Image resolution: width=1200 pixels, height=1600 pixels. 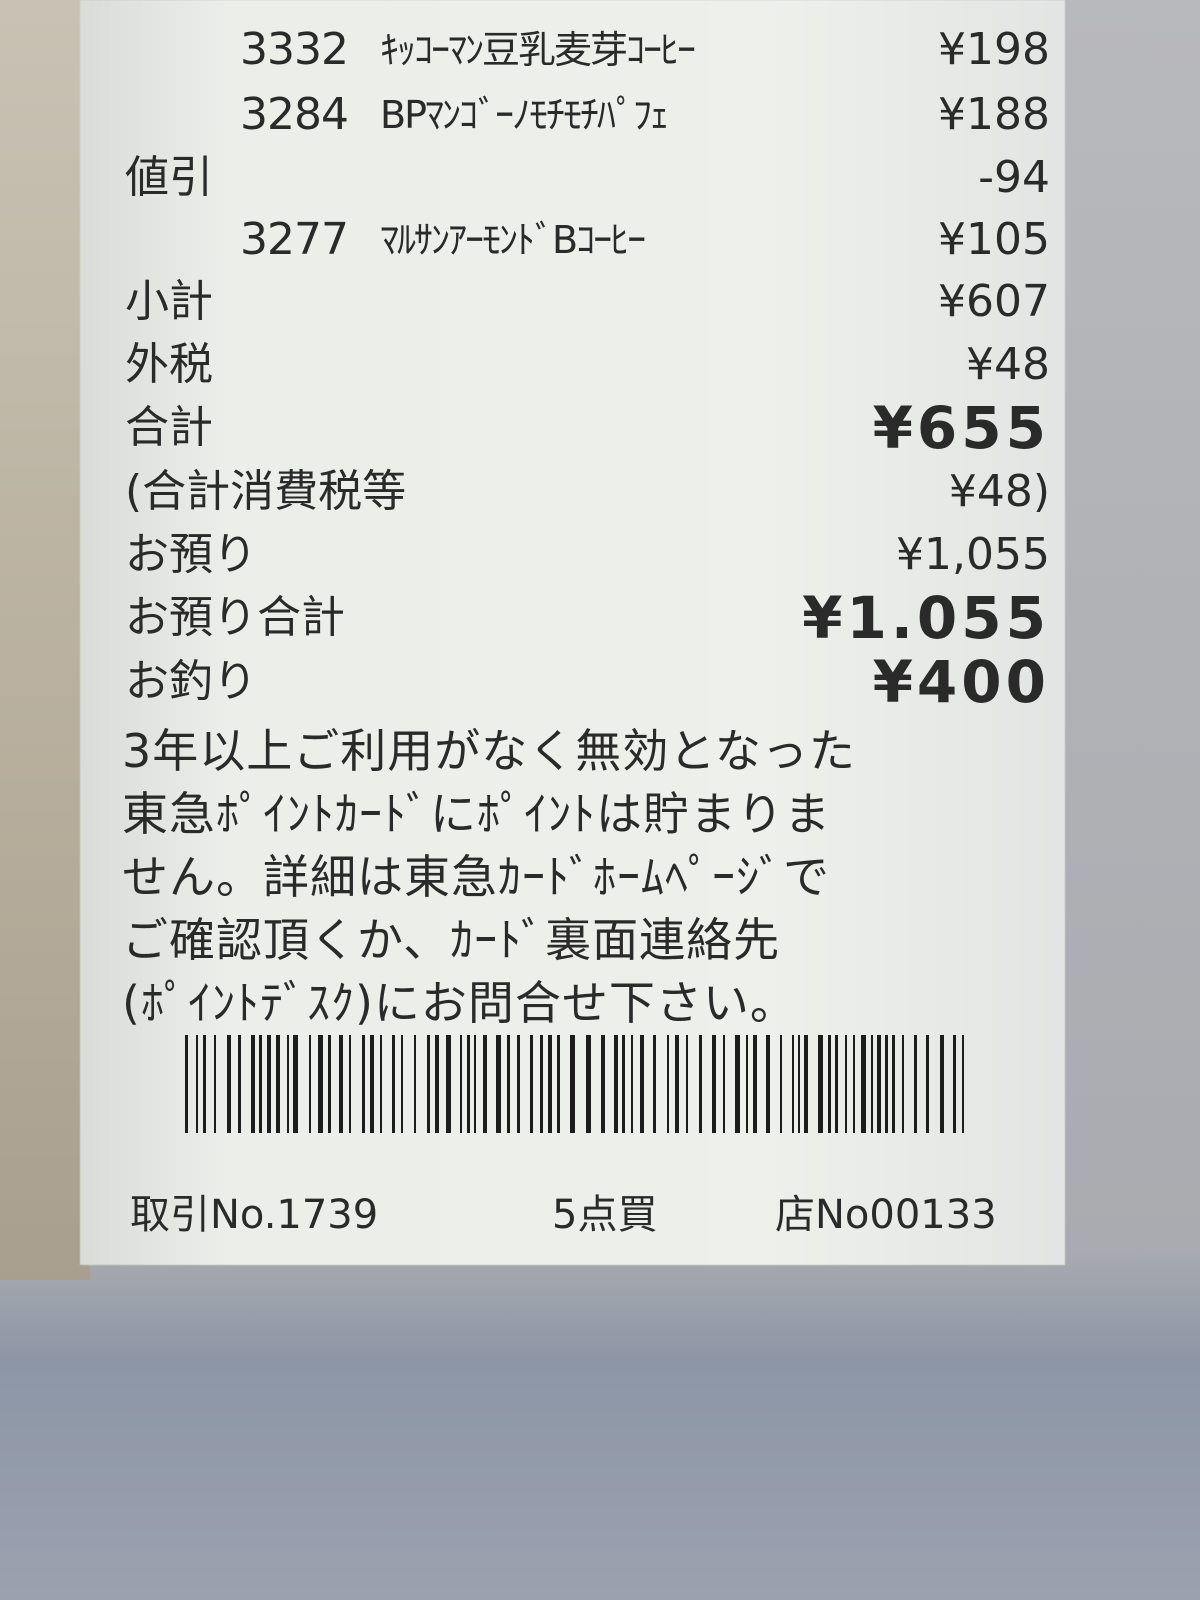 I want to click on item-count: 5点買, so click(x=605, y=1215).